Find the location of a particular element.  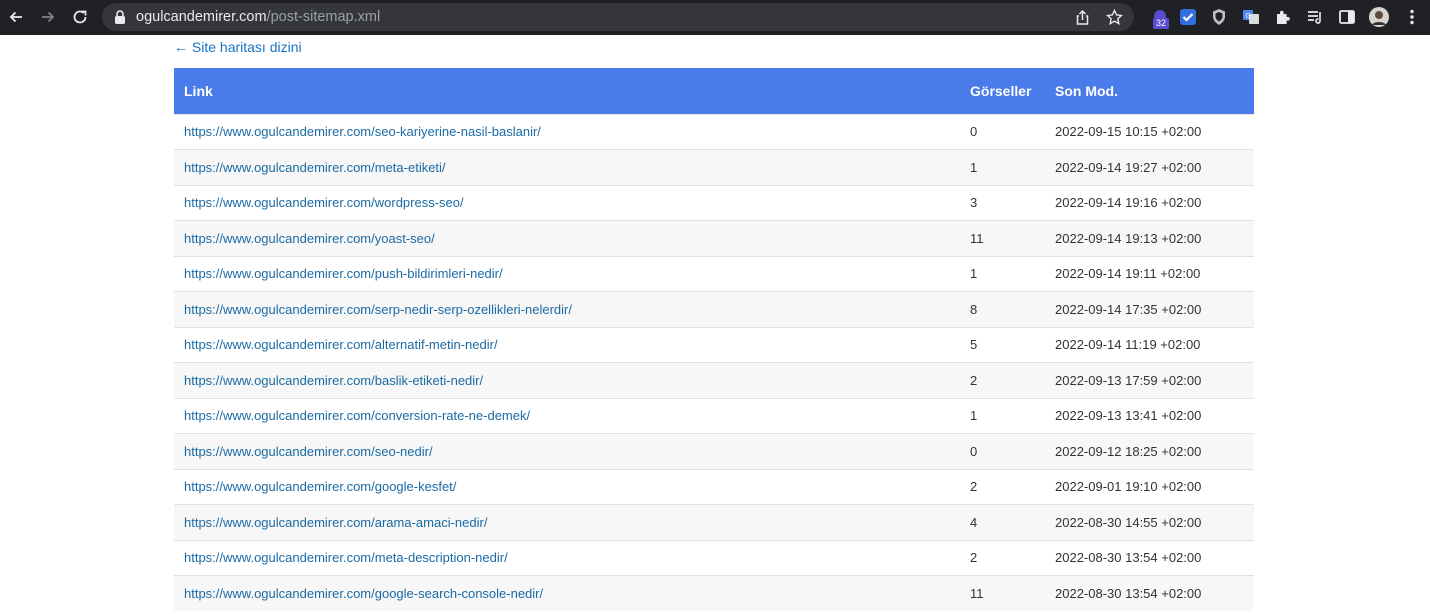

forward-button is located at coordinates (48, 17).